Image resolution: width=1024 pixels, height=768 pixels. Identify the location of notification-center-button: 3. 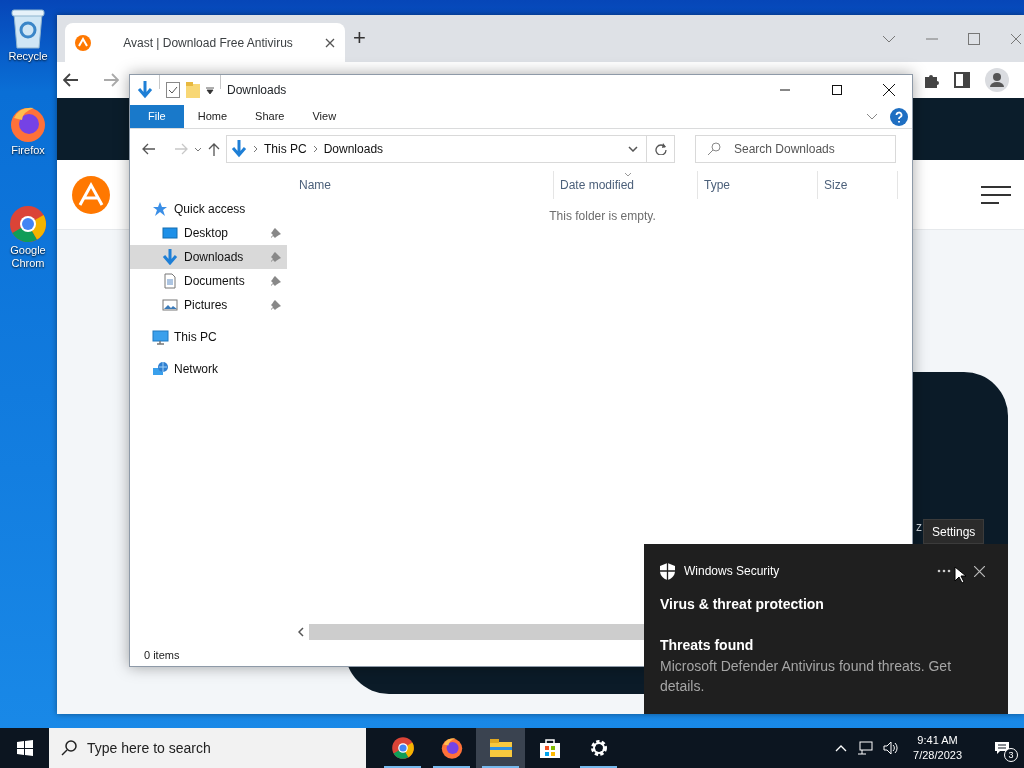
(1002, 748).